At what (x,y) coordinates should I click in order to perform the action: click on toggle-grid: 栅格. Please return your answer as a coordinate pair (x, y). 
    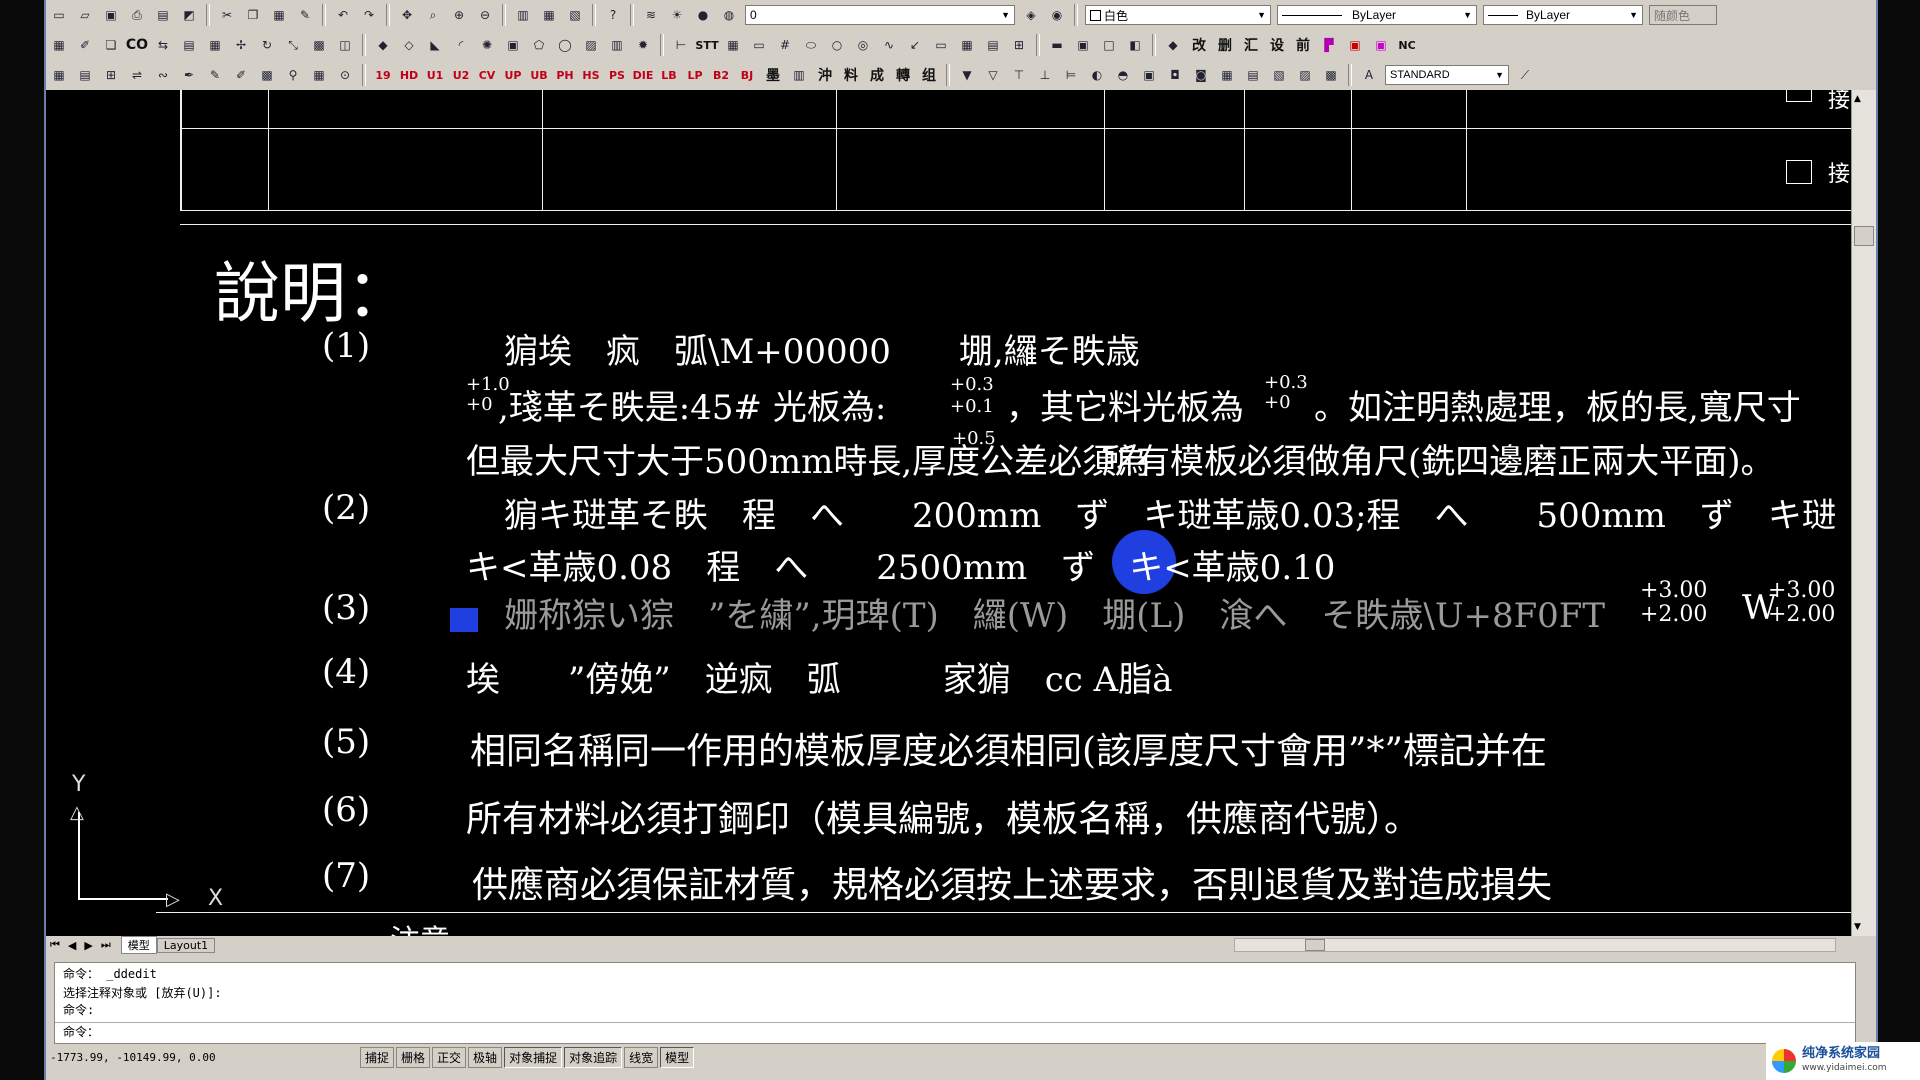
    Looking at the image, I should click on (413, 1057).